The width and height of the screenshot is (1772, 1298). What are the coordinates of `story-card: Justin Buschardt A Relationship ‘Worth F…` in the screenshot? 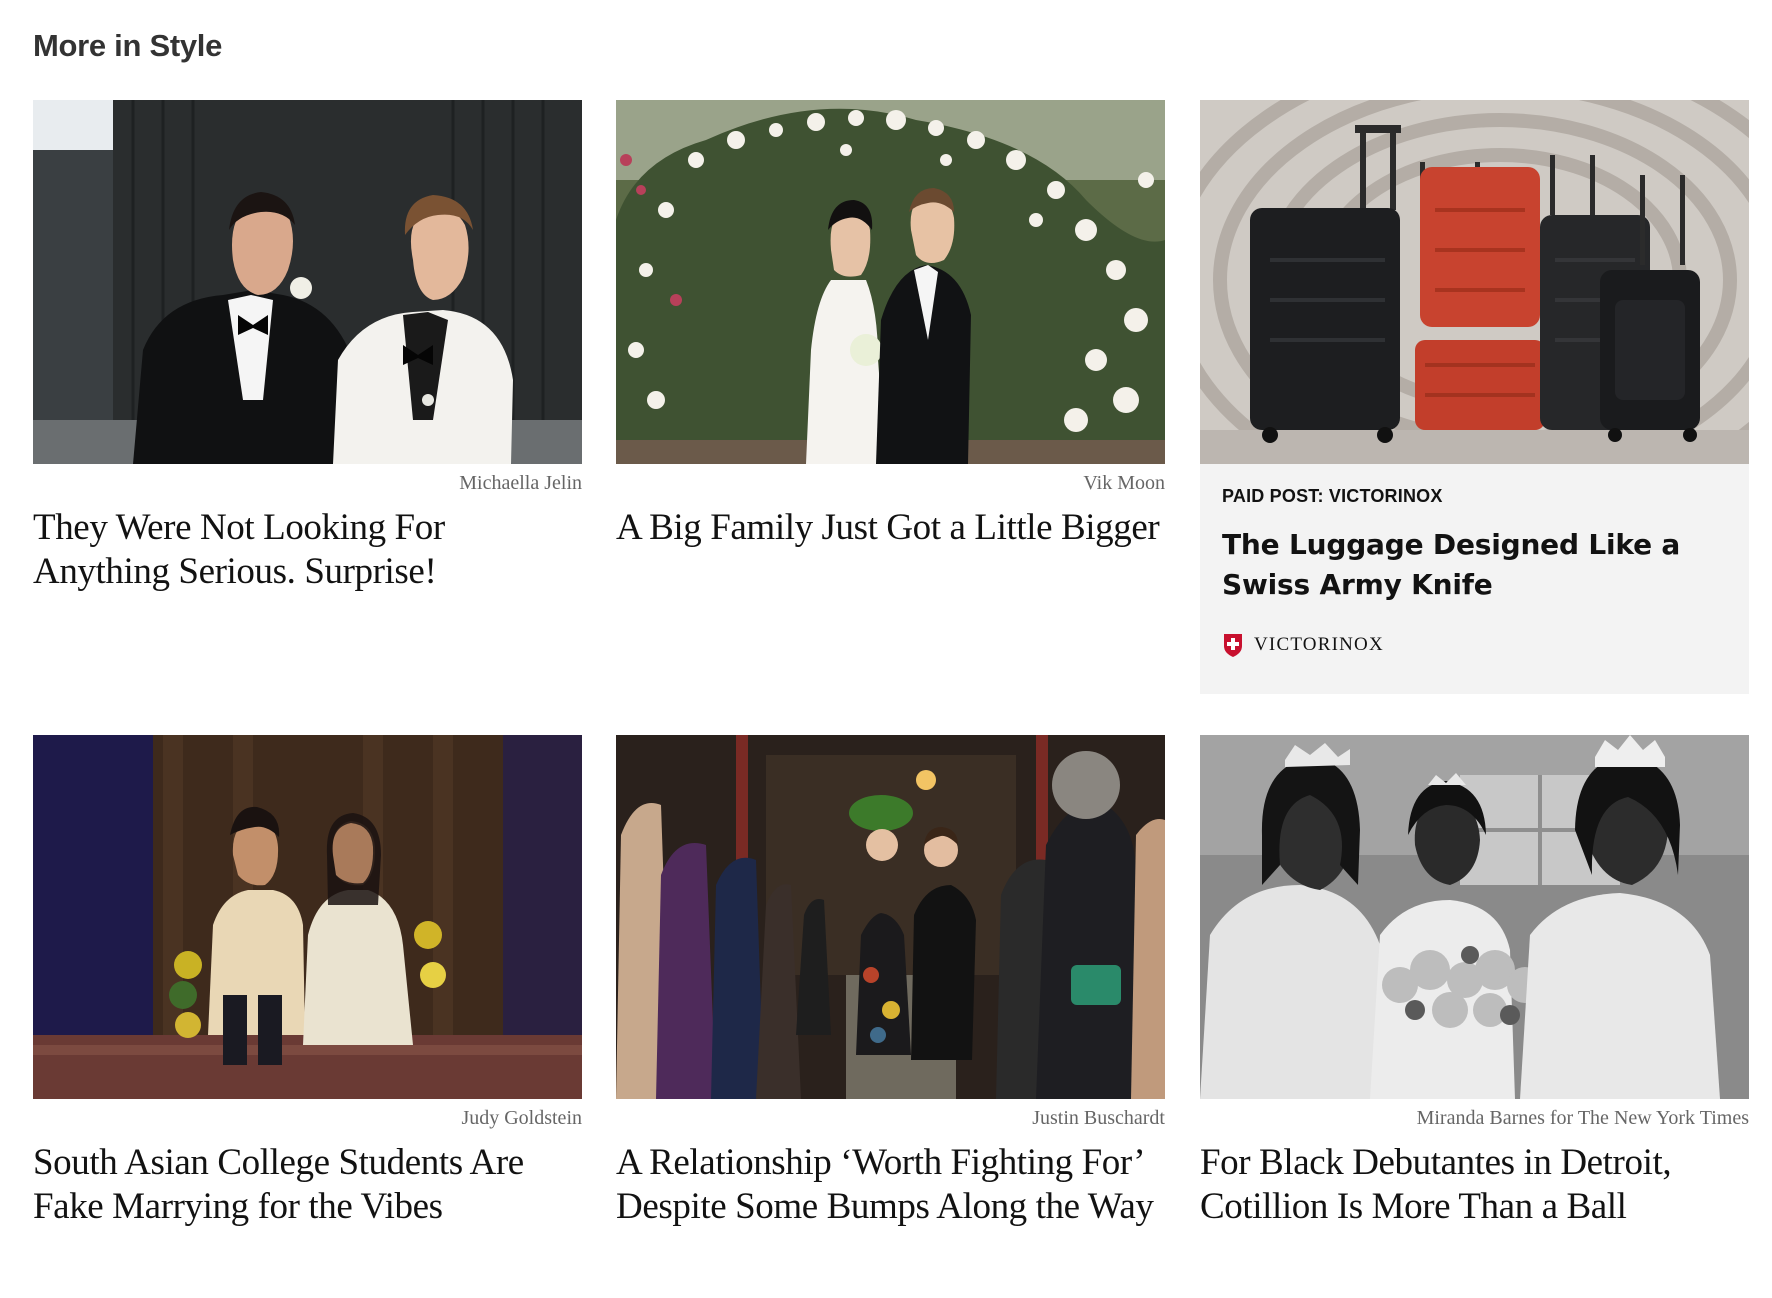 It's located at (890, 982).